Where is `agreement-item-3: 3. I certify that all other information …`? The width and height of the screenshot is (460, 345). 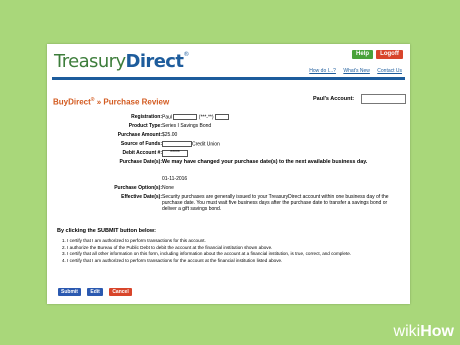 agreement-item-3: 3. I certify that all other information … is located at coordinates (207, 254).